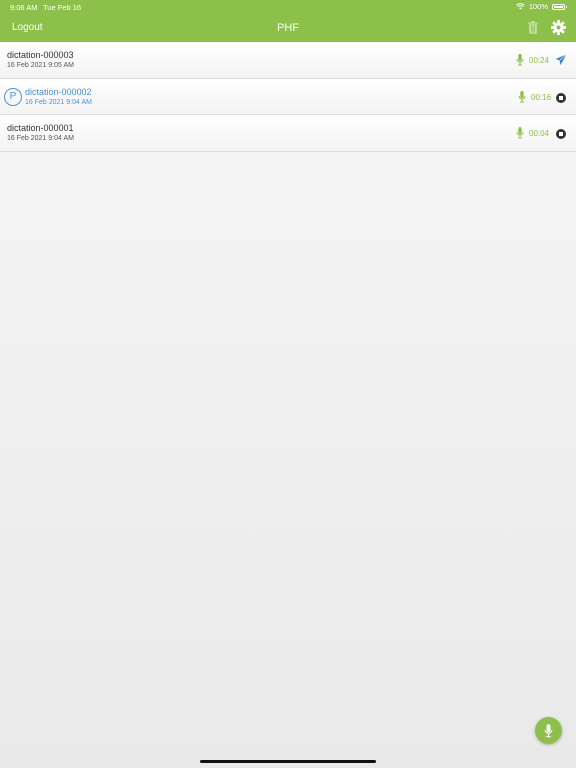 Image resolution: width=576 pixels, height=768 pixels. Describe the element at coordinates (541, 97) in the screenshot. I see `dictation-duration: 00:16` at that location.